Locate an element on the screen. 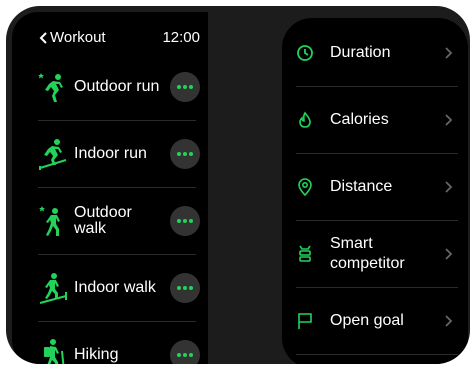 The image size is (472, 370). competitor-icon is located at coordinates (305, 253).